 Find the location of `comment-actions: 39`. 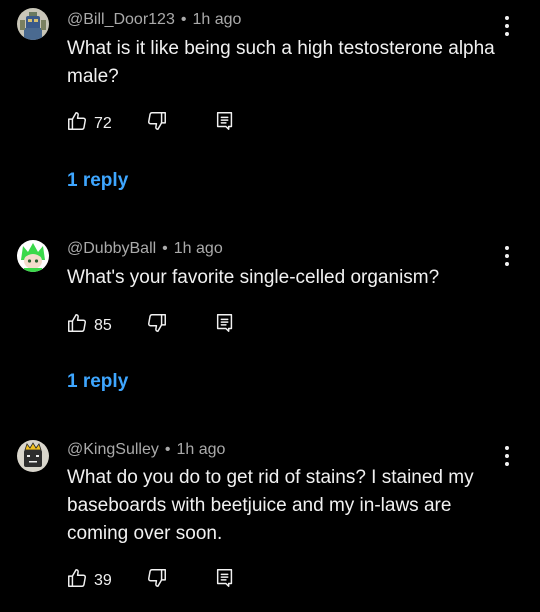

comment-actions: 39 is located at coordinates (166, 579).